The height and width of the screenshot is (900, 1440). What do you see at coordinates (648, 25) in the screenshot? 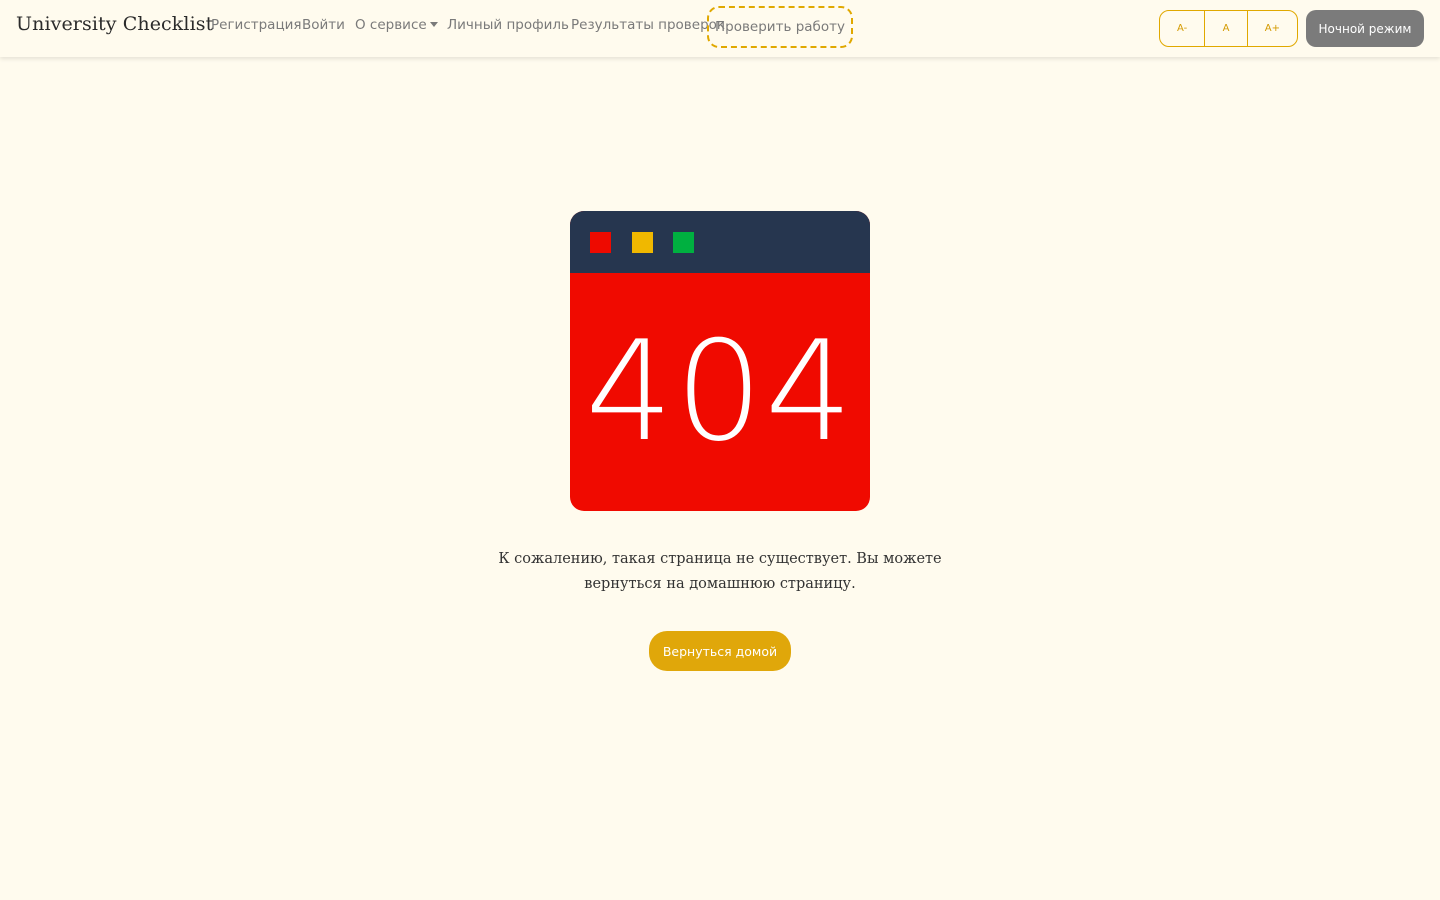
I see `nav-link-results: Результаты проверок` at bounding box center [648, 25].